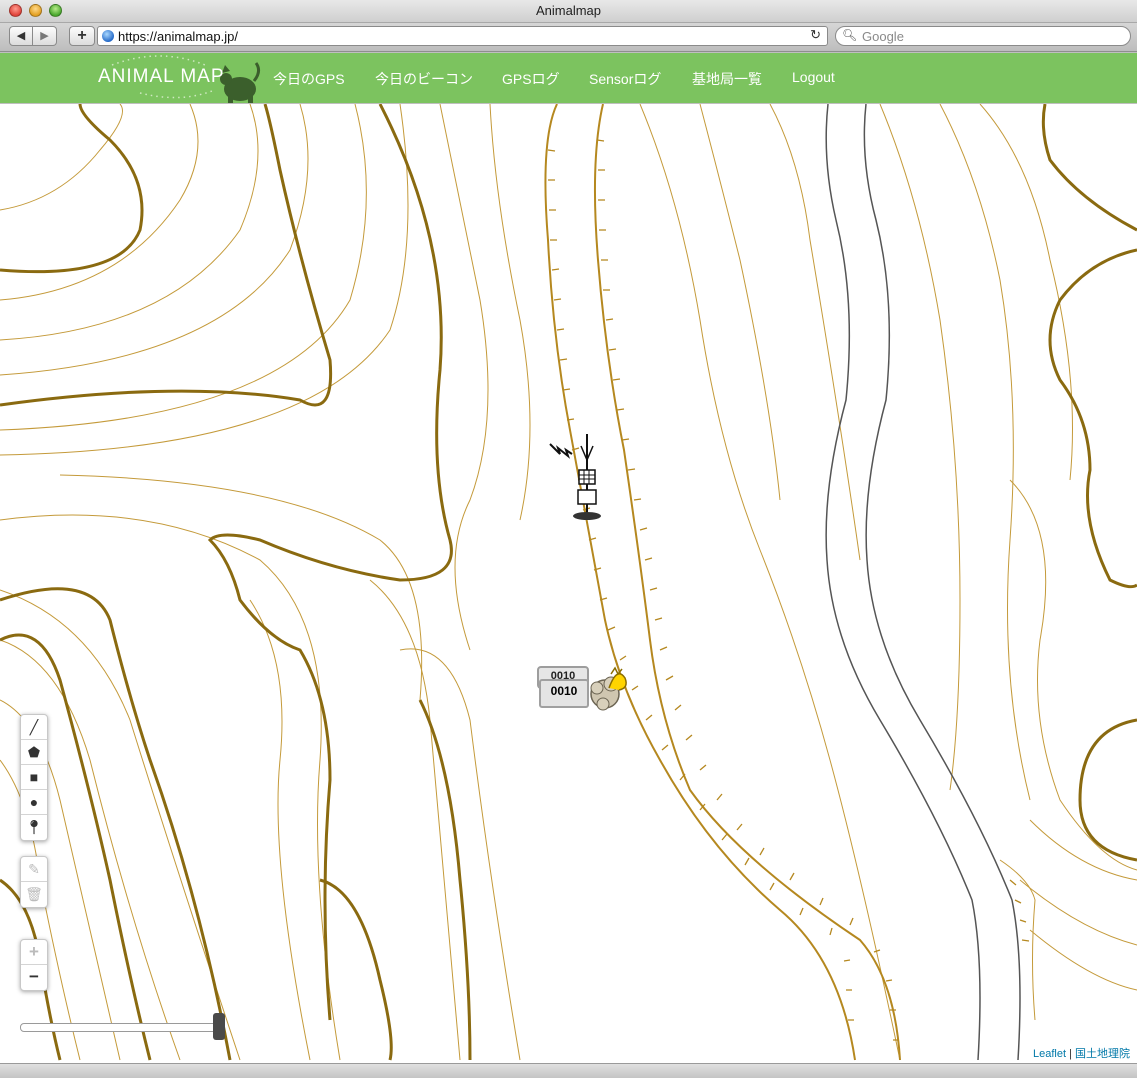 The image size is (1137, 1078). I want to click on browser-toolbar: ◀ ▶ + https://animalmap.jp/ ↻ 🔍︎ Google, so click(568, 37).